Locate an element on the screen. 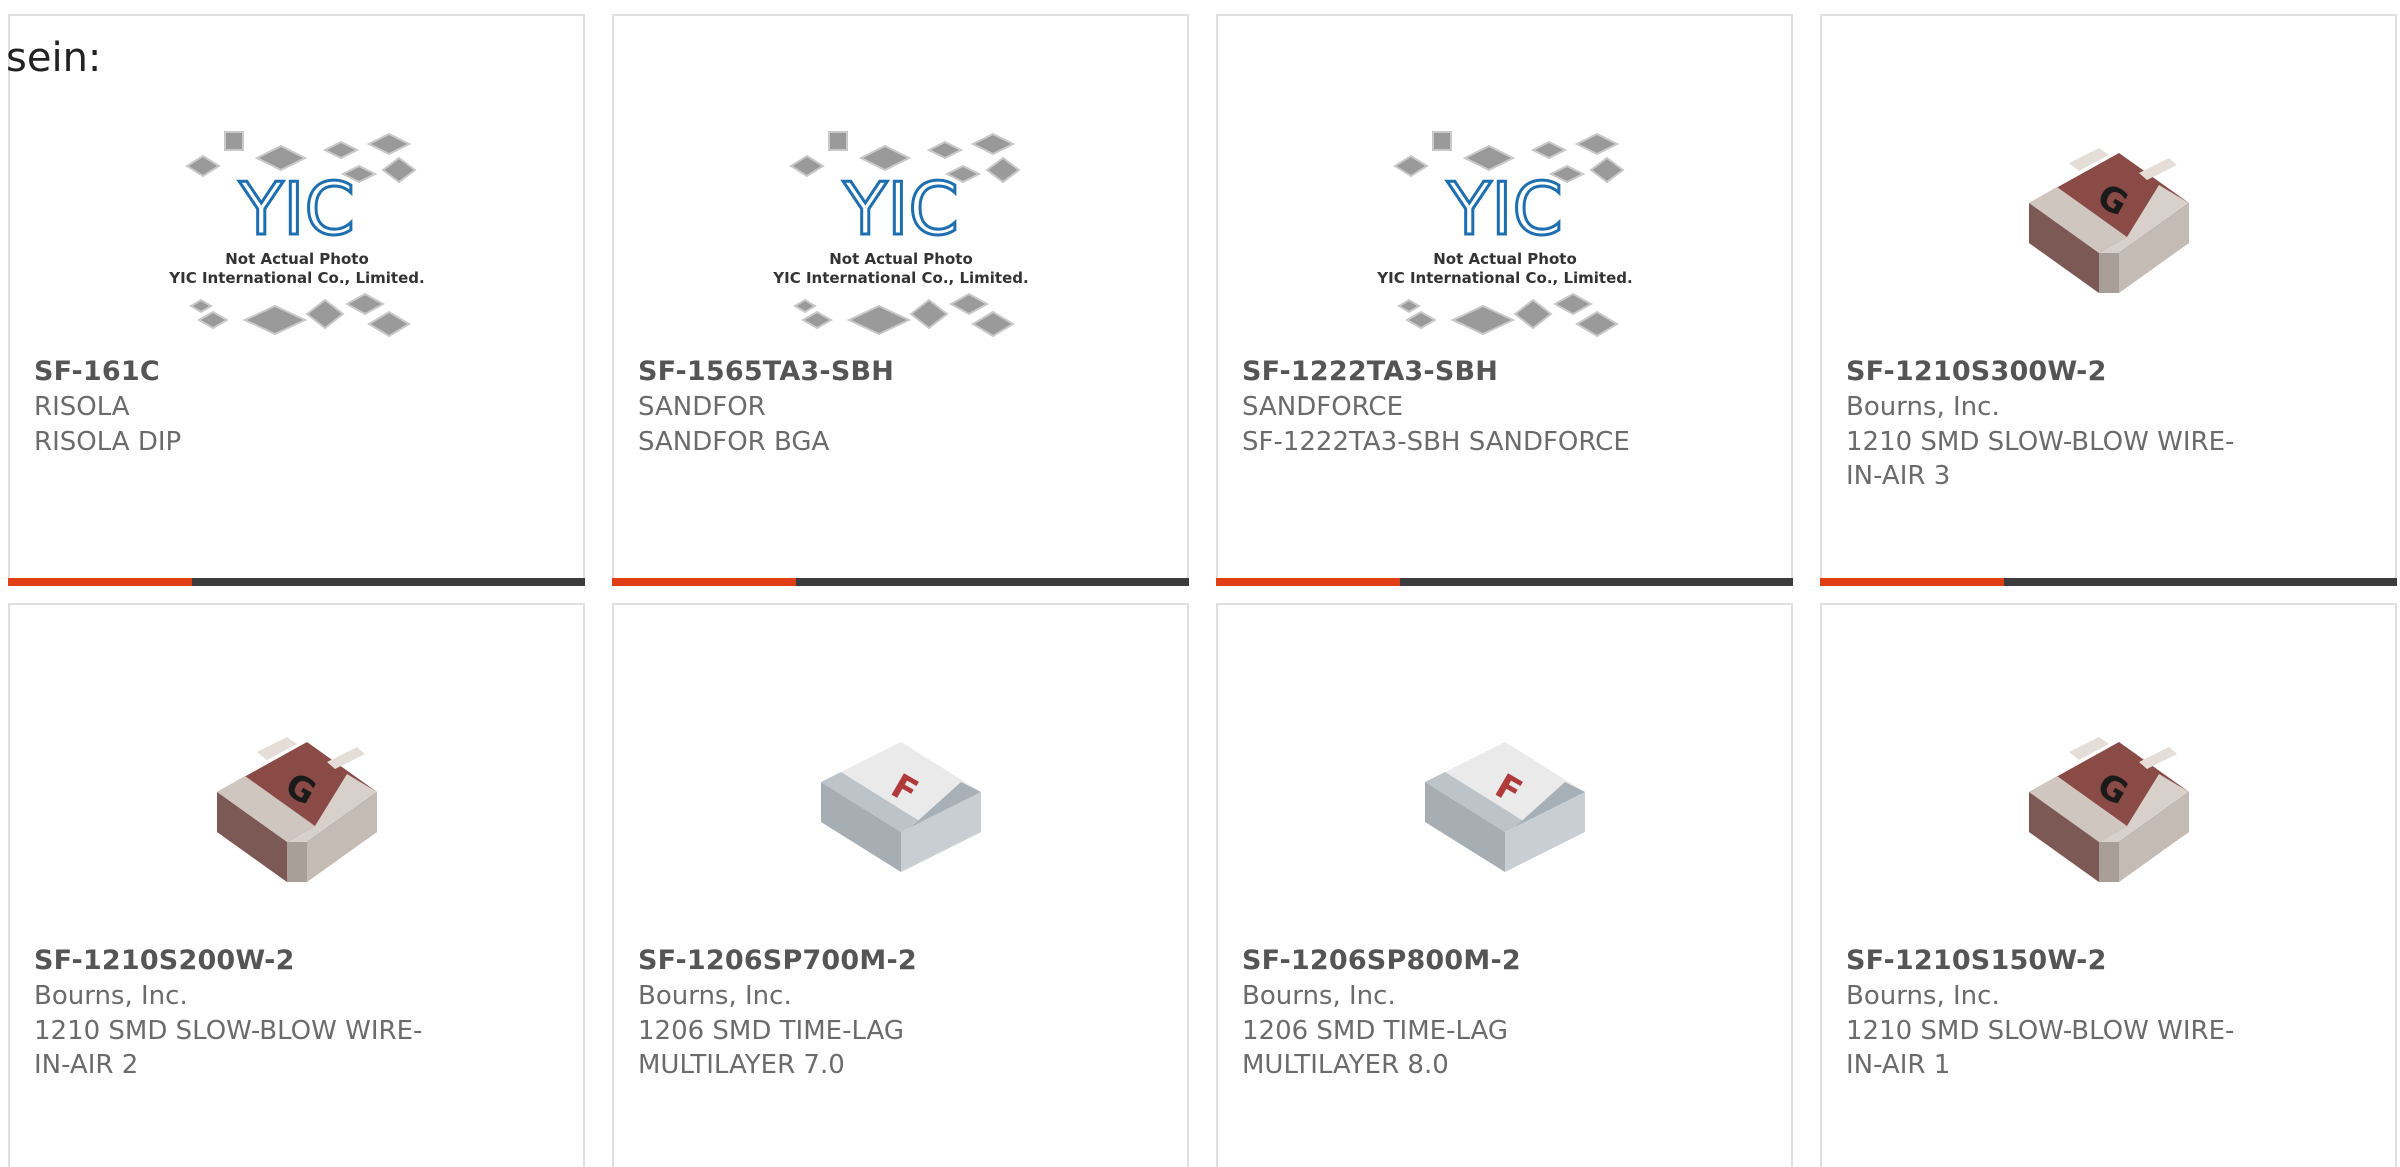 The width and height of the screenshot is (2400, 1167). manufacturer: RISOLA is located at coordinates (82, 407).